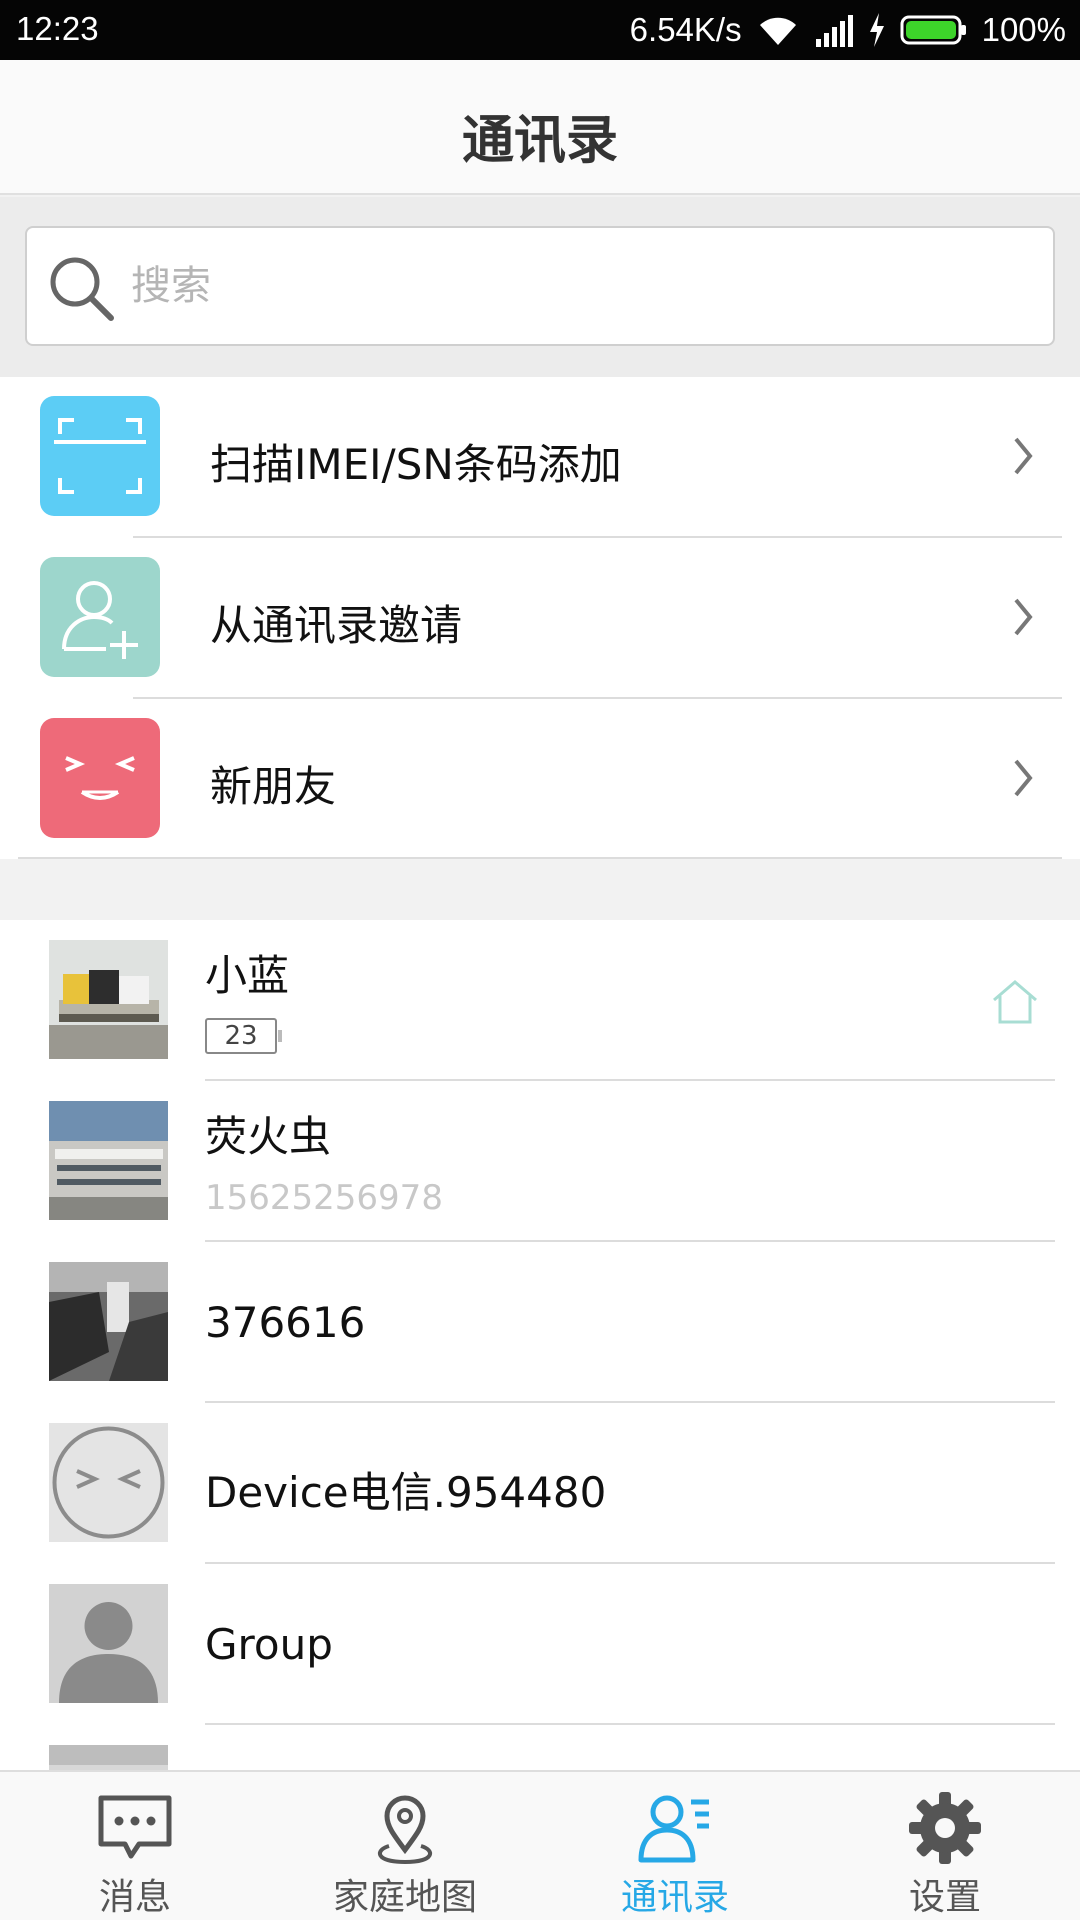  I want to click on message-icon, so click(135, 1828).